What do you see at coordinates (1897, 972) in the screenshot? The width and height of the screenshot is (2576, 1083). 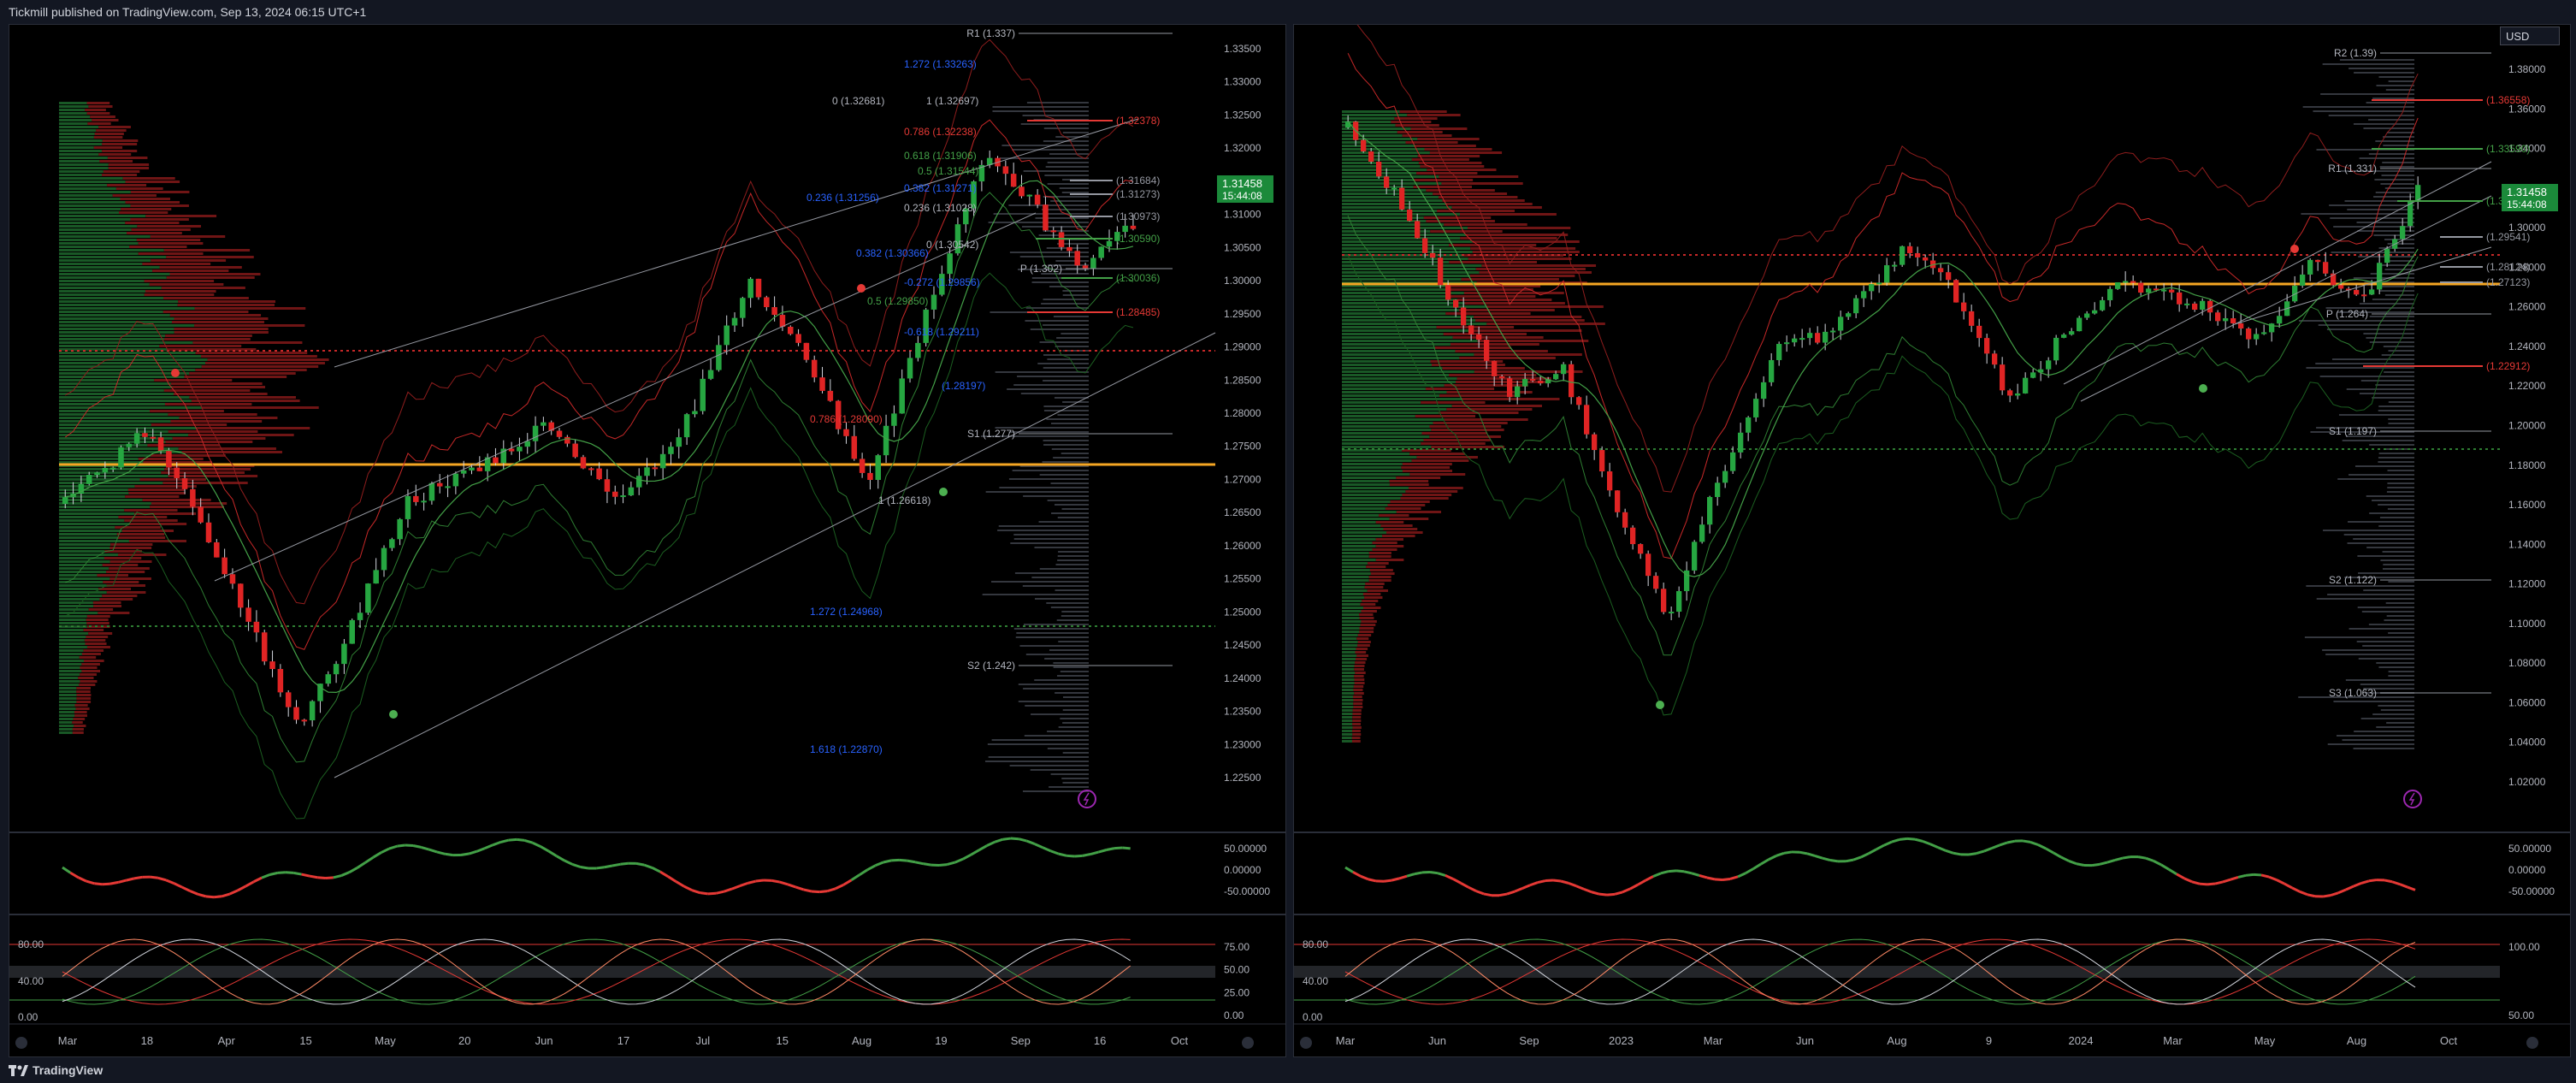 I see `stoch-neutral-band` at bounding box center [1897, 972].